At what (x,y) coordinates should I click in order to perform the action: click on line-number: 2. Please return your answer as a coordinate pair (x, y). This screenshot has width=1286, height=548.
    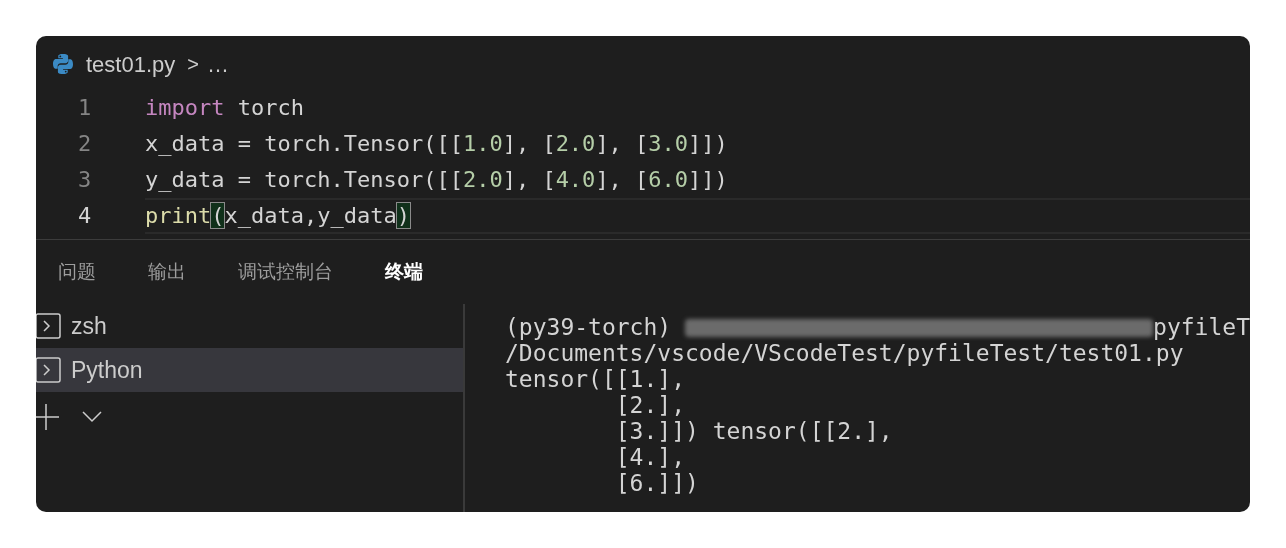
    Looking at the image, I should click on (85, 144).